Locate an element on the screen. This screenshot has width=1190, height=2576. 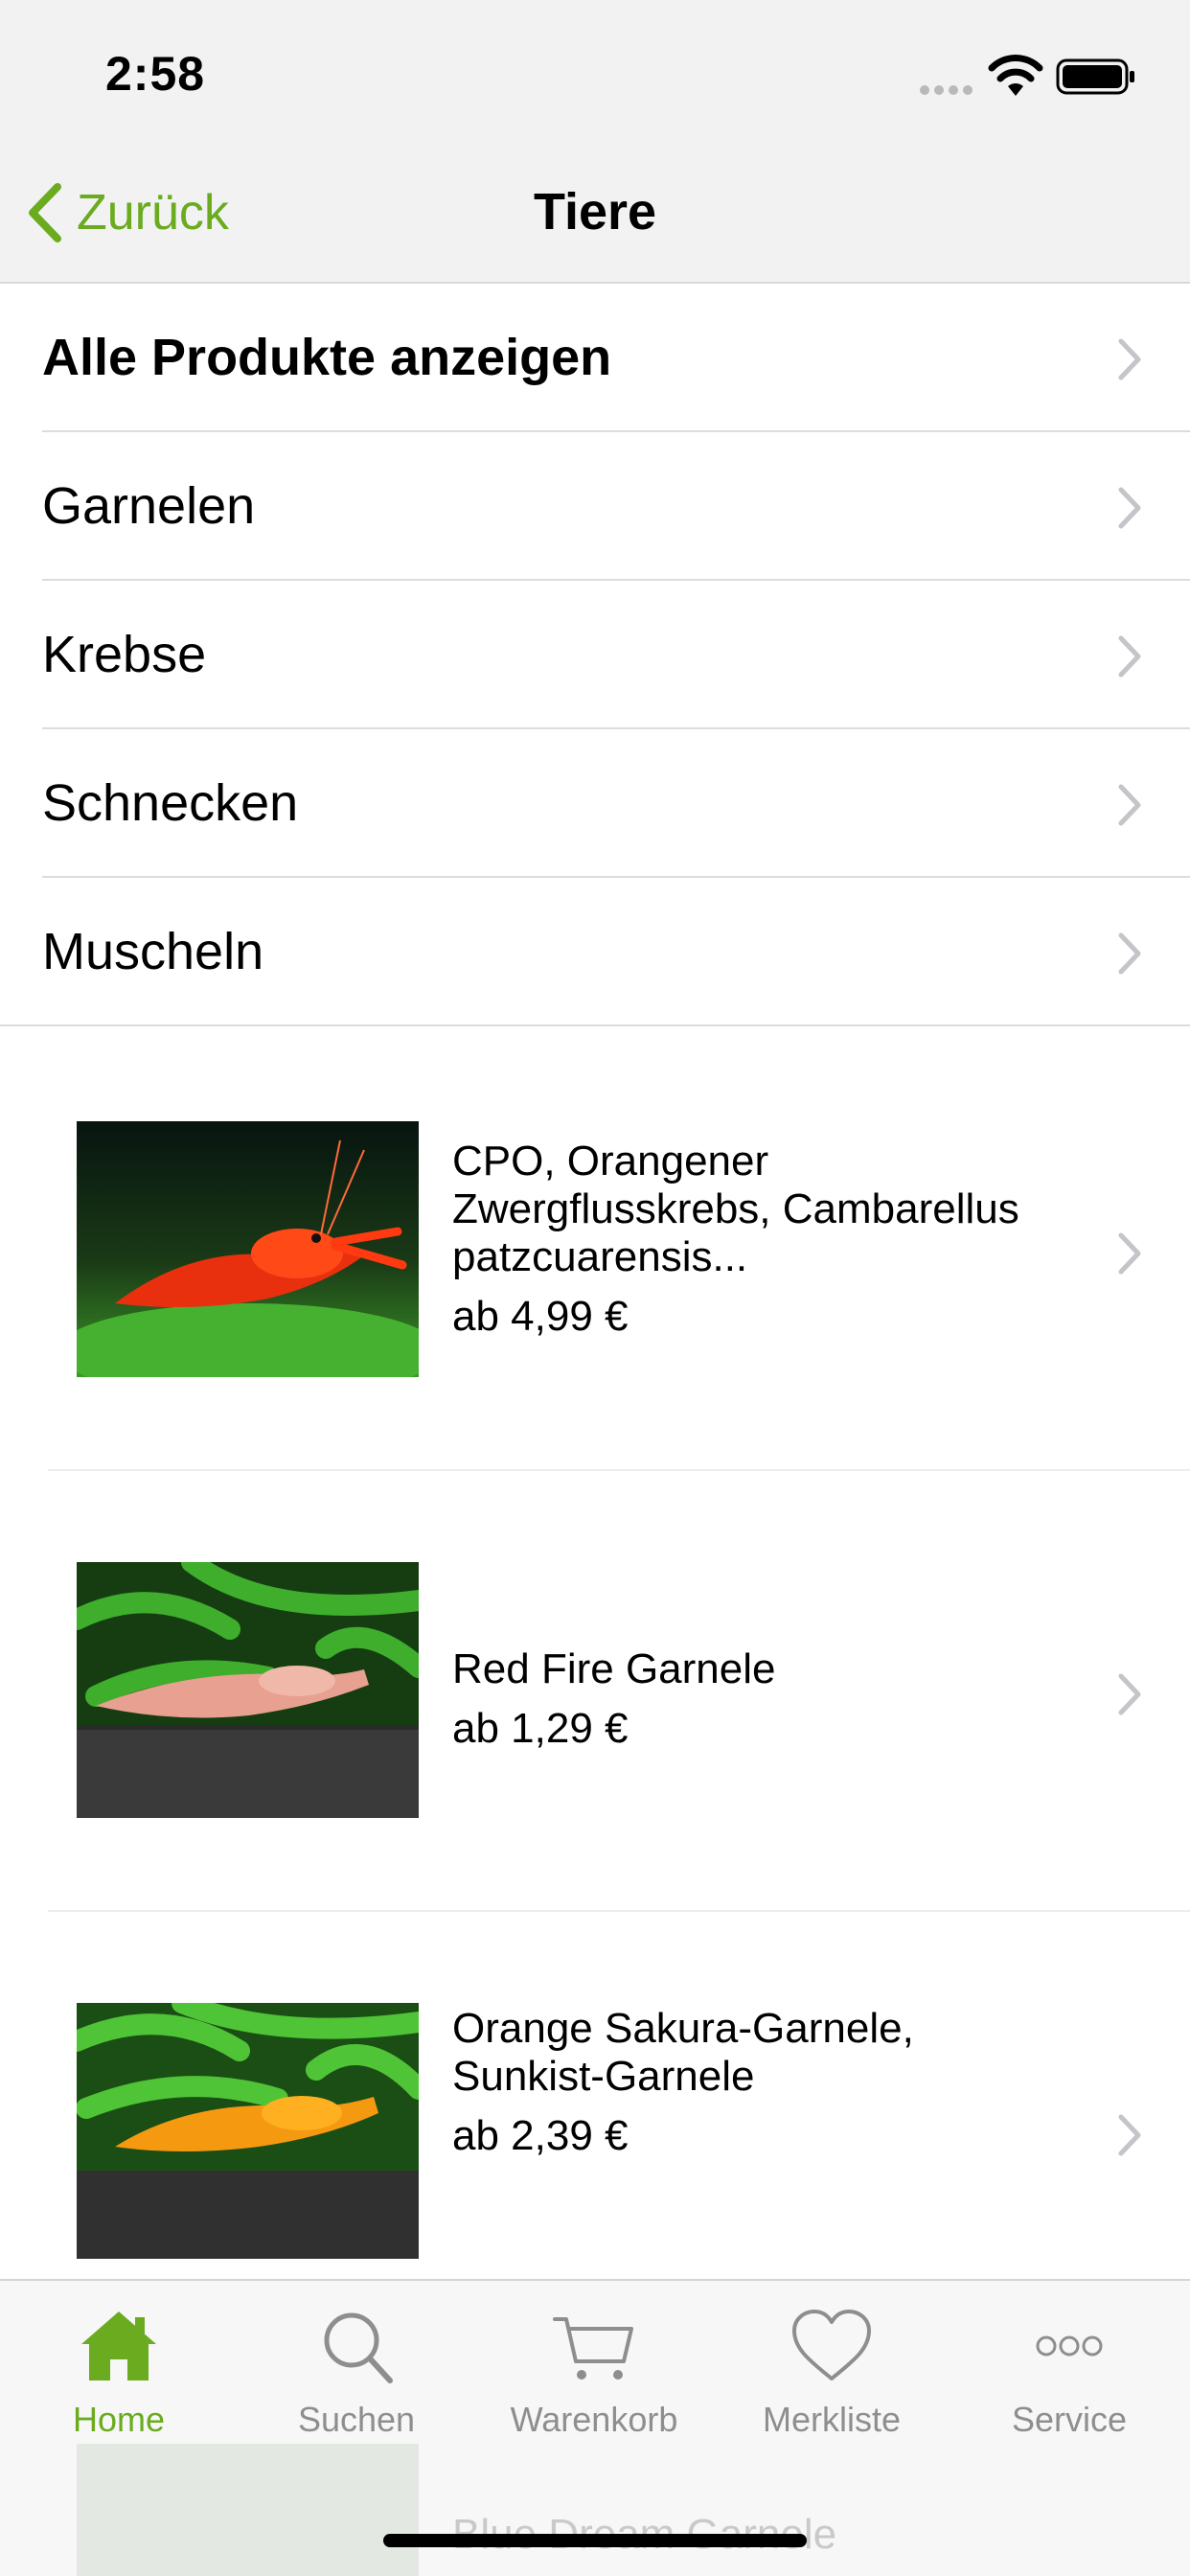
tab-home: Home is located at coordinates (119, 2373).